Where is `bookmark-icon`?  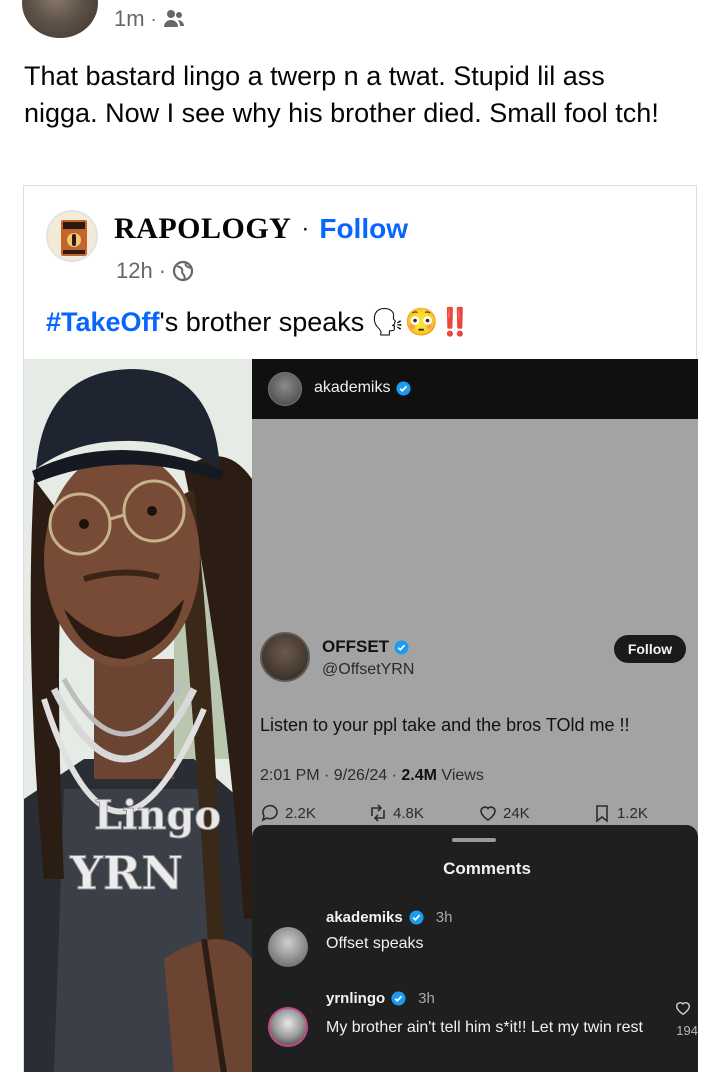 bookmark-icon is located at coordinates (602, 814).